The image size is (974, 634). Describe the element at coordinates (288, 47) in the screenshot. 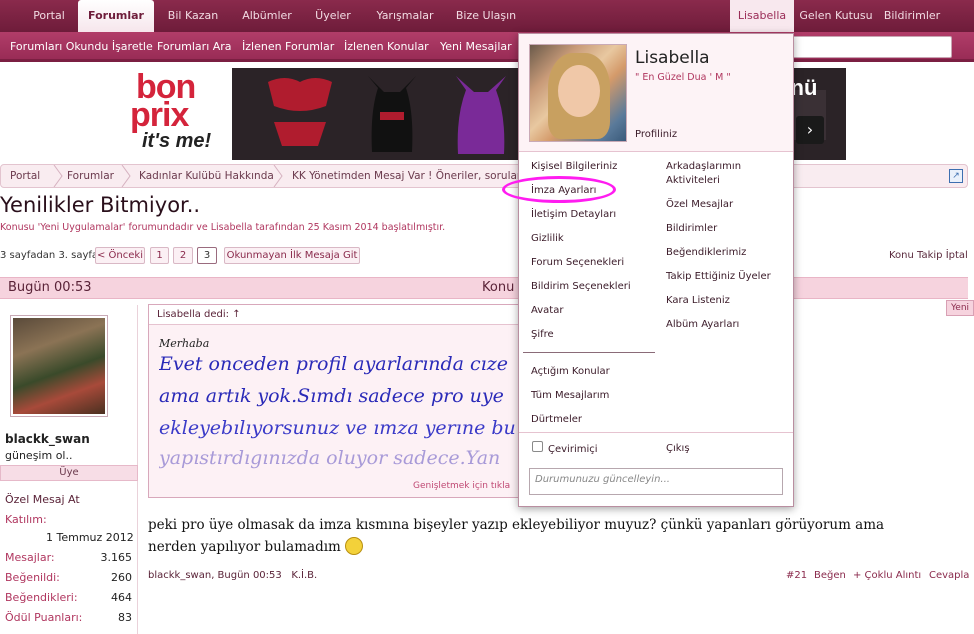

I see `subnav-watched-forums: İzlenen Forumlar` at that location.